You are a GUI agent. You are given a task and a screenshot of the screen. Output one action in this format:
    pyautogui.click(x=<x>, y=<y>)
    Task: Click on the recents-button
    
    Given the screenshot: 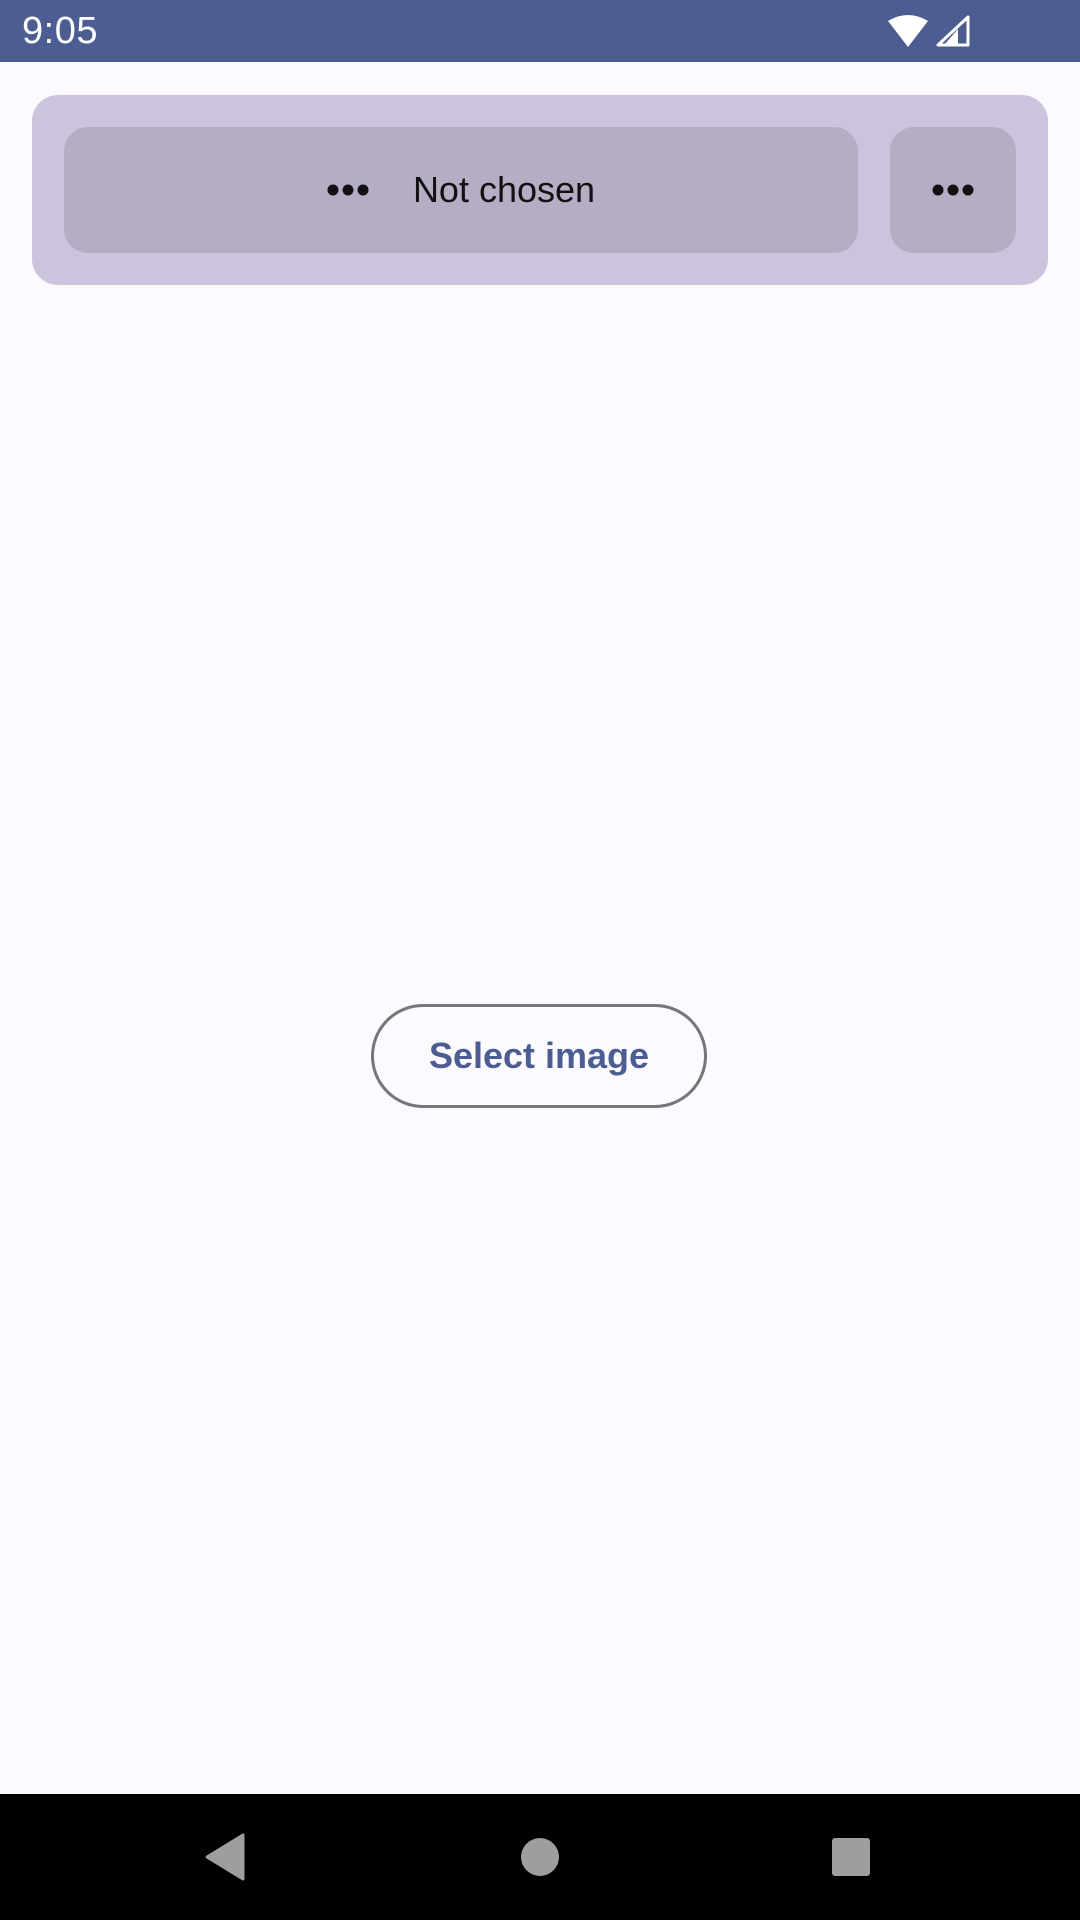 What is the action you would take?
    pyautogui.click(x=851, y=1857)
    